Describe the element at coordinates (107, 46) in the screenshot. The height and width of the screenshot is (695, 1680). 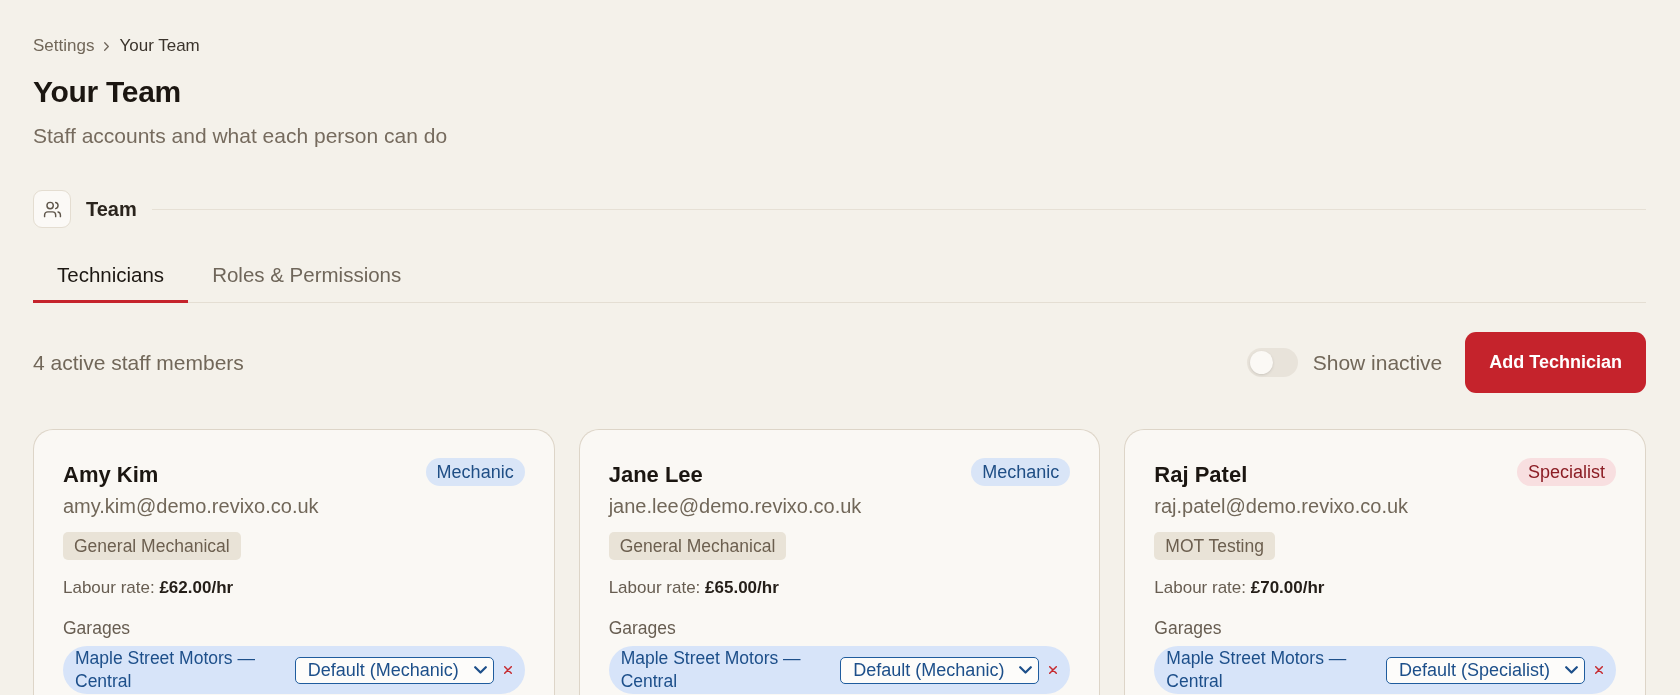
I see `chevron-right-icon` at that location.